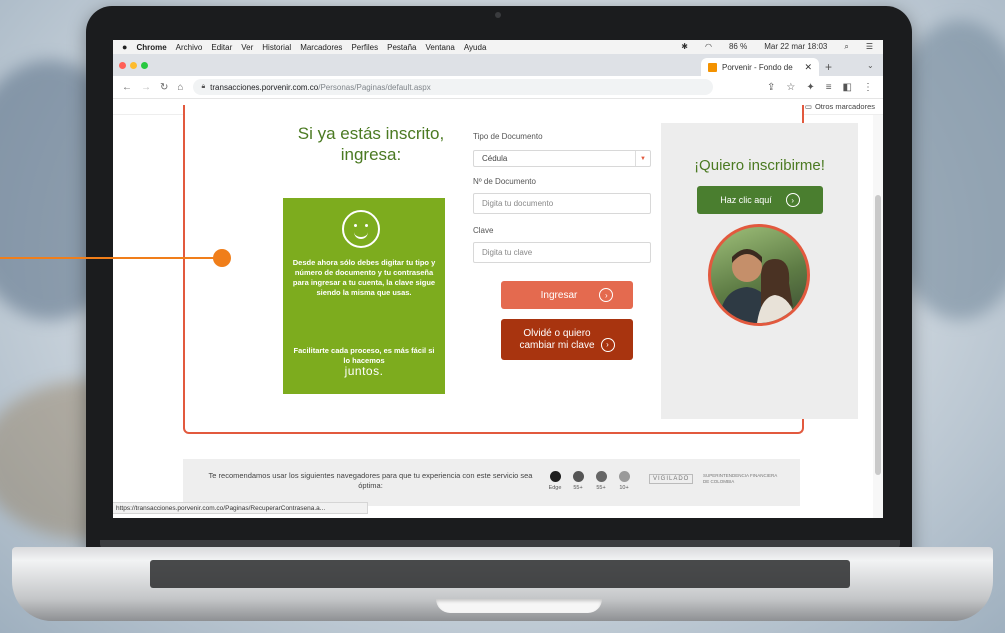  What do you see at coordinates (557, 333) in the screenshot?
I see `forgot-line1: Olvidé o quiero` at bounding box center [557, 333].